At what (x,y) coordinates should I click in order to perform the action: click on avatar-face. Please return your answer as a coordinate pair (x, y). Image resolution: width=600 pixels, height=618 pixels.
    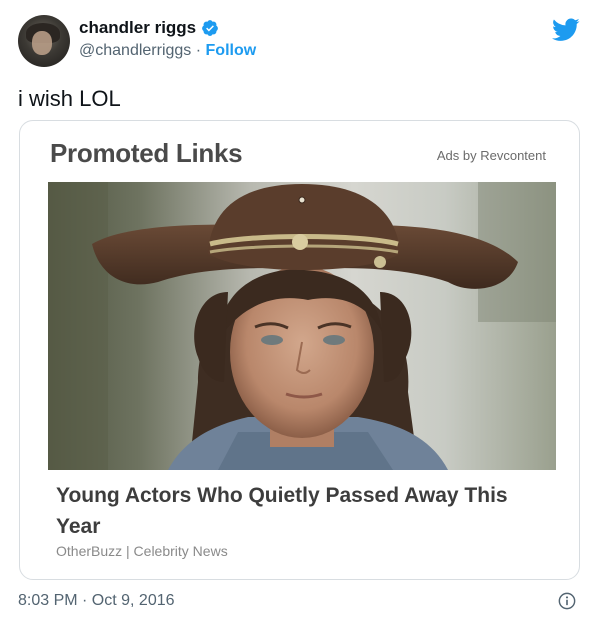
    Looking at the image, I should click on (42, 43).